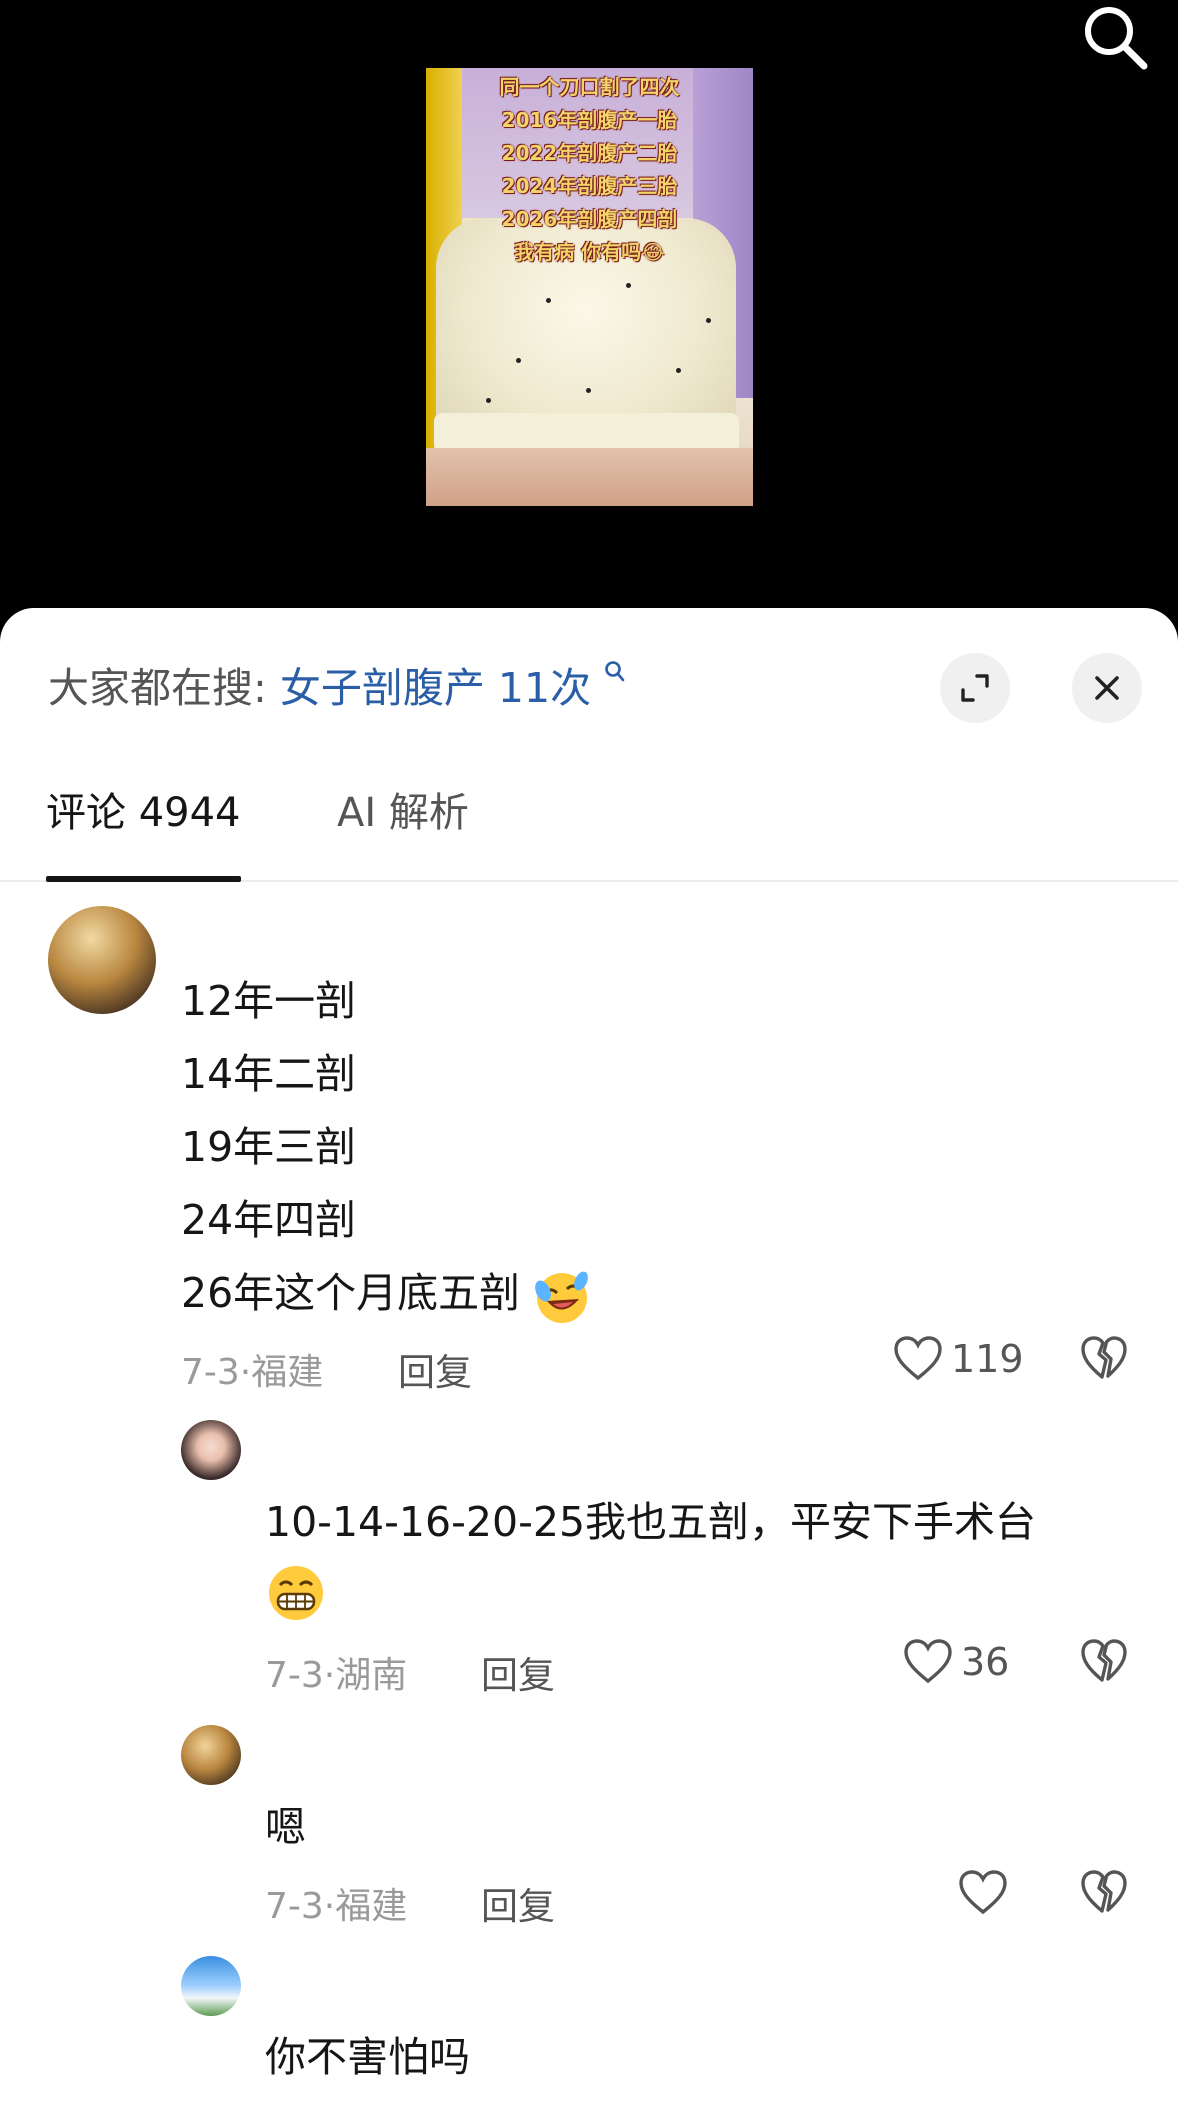 Image resolution: width=1178 pixels, height=2115 pixels. I want to click on comment-line: 26年这个月底五剖, so click(351, 1293).